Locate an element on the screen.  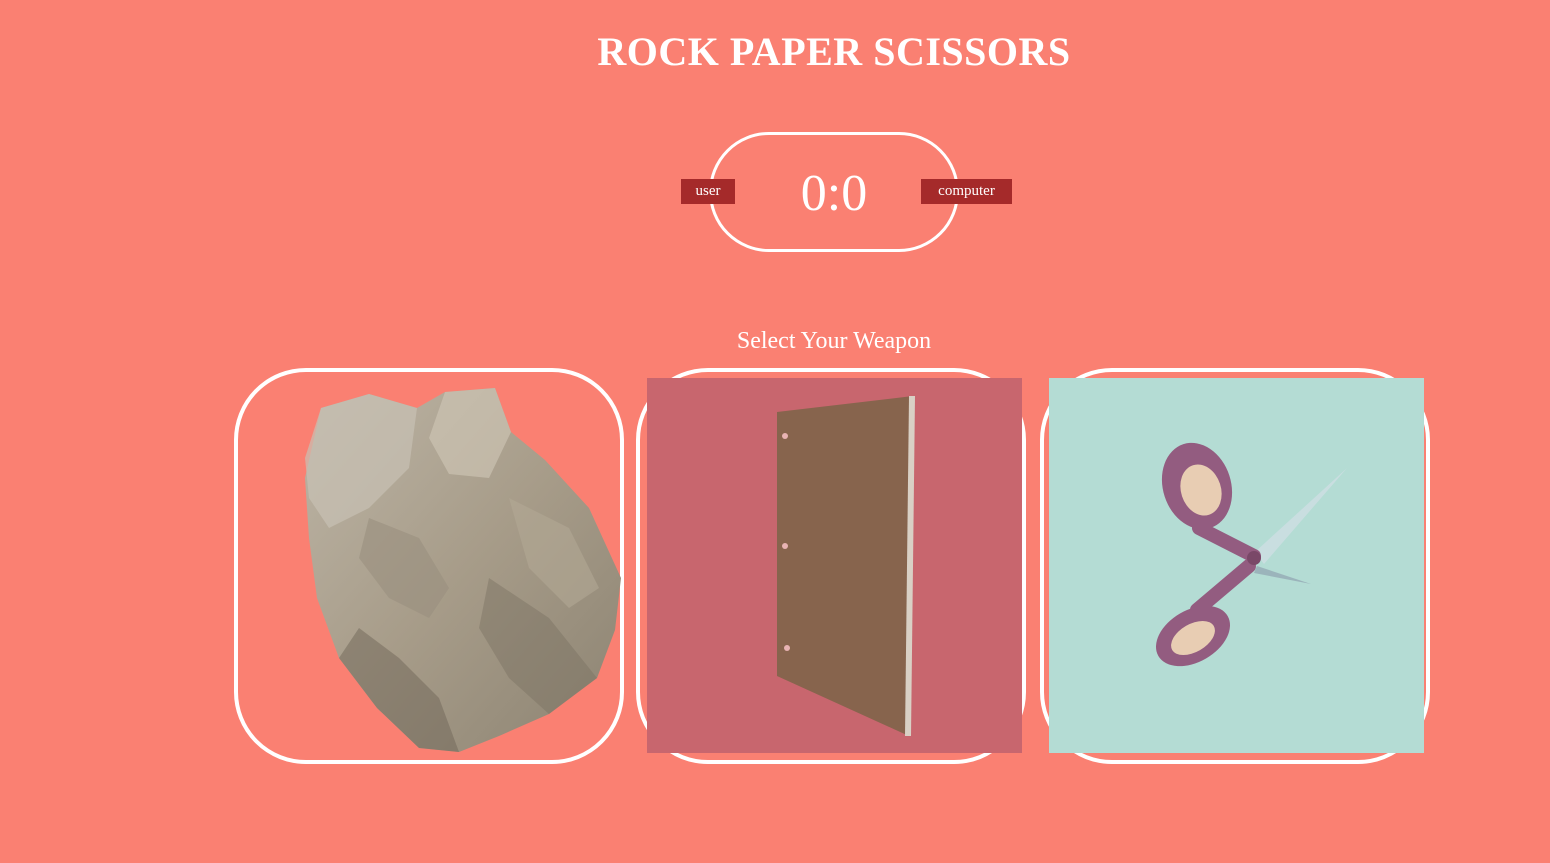
page-title: ROCK PAPER SCISSORS is located at coordinates (834, 51).